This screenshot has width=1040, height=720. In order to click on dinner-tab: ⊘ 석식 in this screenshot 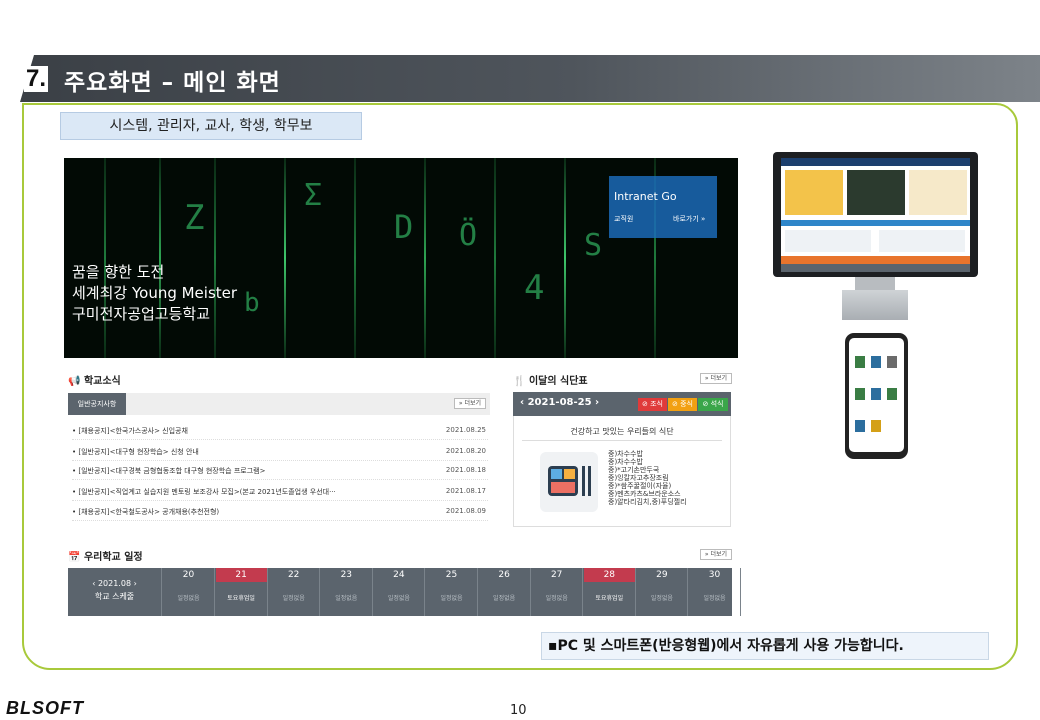, I will do `click(713, 404)`.